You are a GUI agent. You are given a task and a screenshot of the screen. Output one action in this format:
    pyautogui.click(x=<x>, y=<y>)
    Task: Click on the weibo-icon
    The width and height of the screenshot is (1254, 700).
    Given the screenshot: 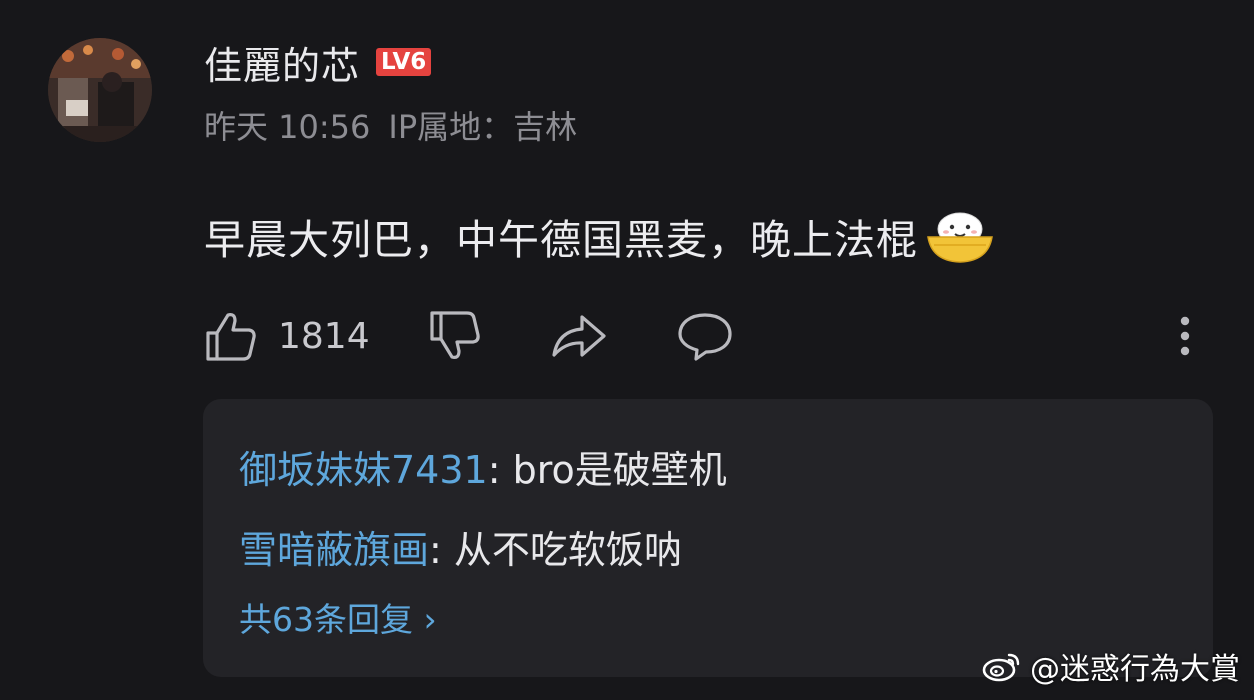 What is the action you would take?
    pyautogui.click(x=1001, y=667)
    